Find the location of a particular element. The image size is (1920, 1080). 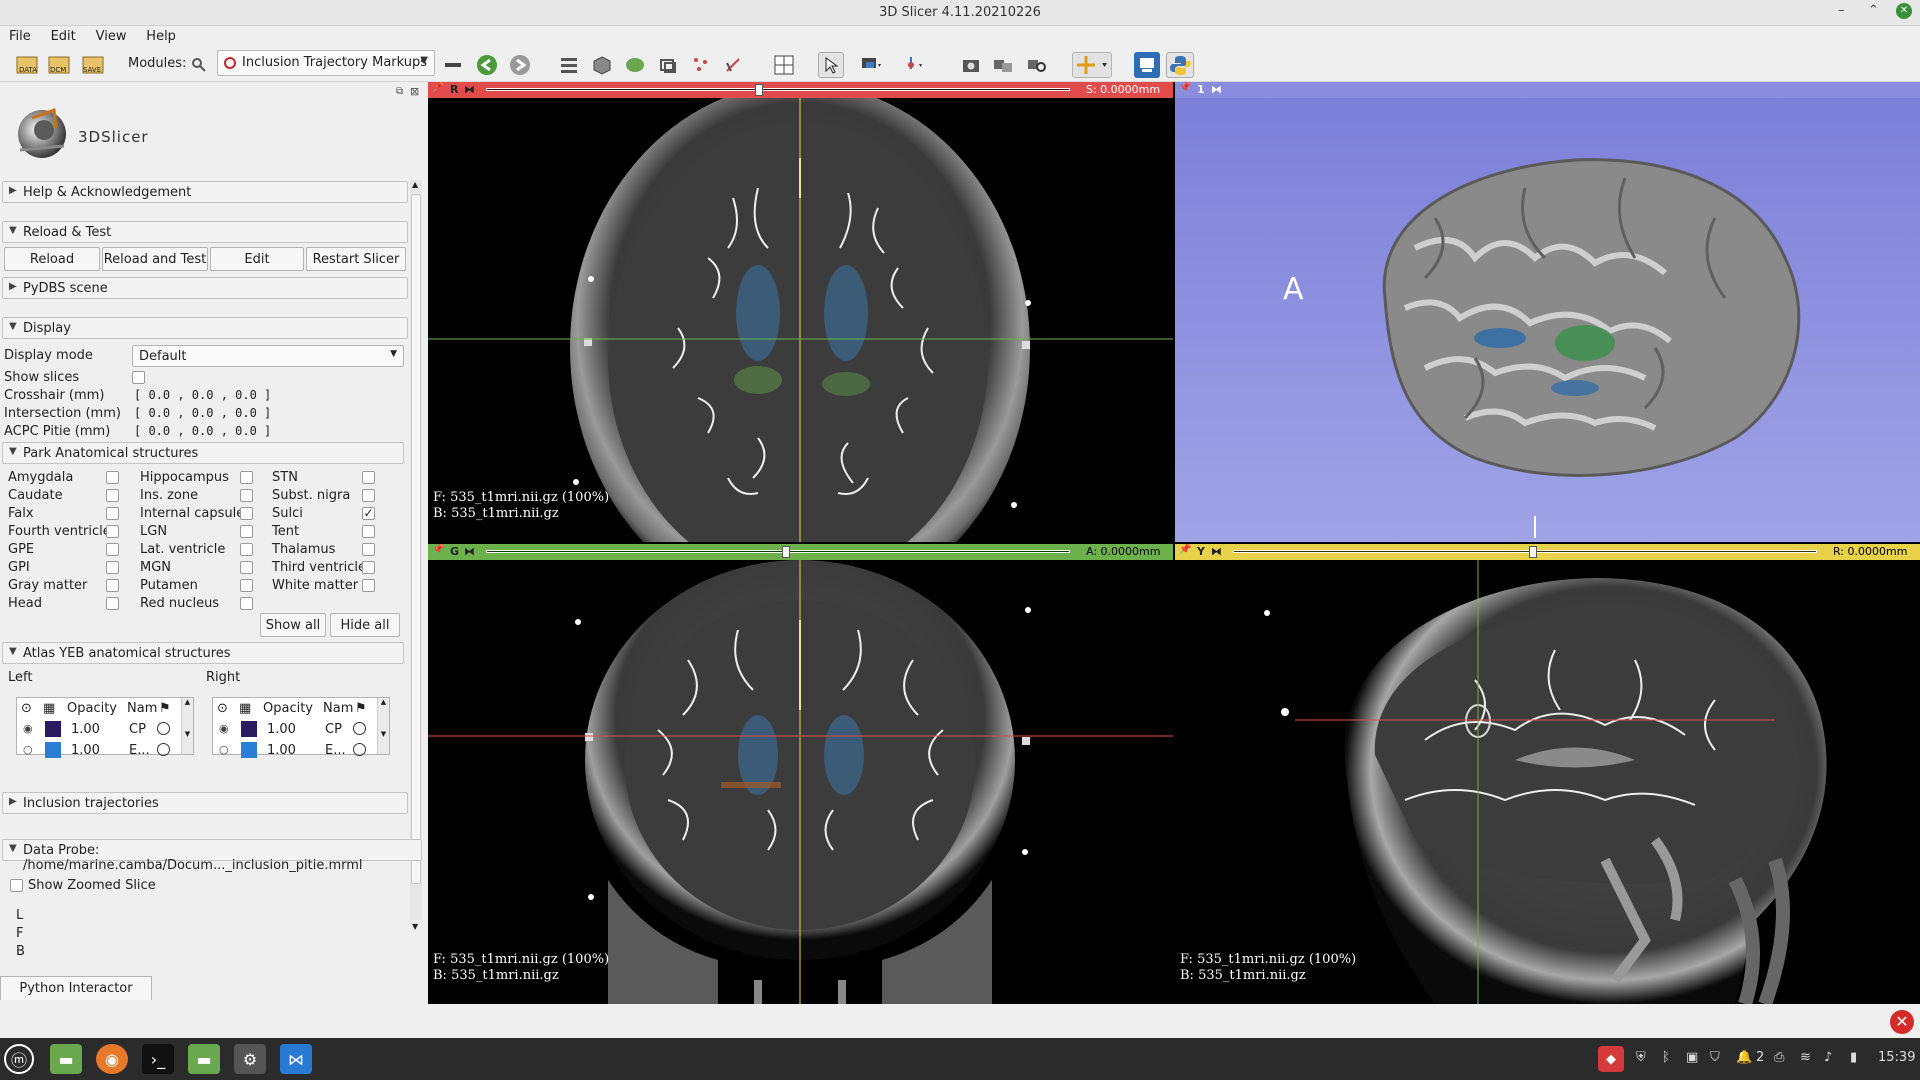

show-slices-checkbox is located at coordinates (138, 377).